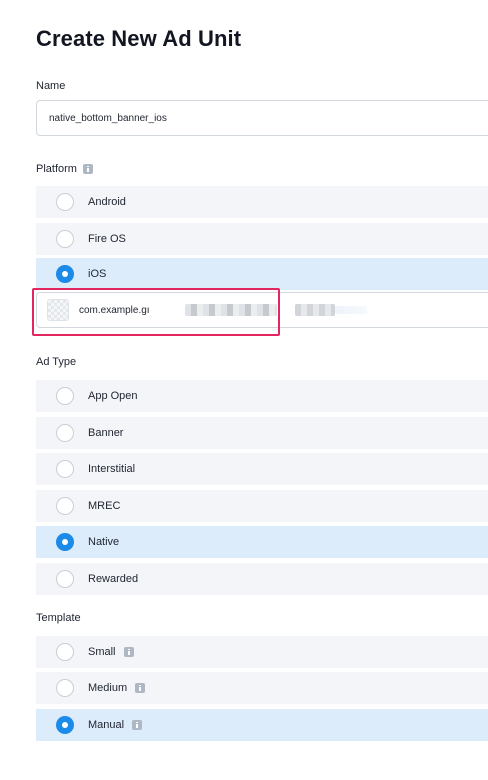 Image resolution: width=488 pixels, height=780 pixels. Describe the element at coordinates (262, 688) in the screenshot. I see `template-option-medium: Medium` at that location.